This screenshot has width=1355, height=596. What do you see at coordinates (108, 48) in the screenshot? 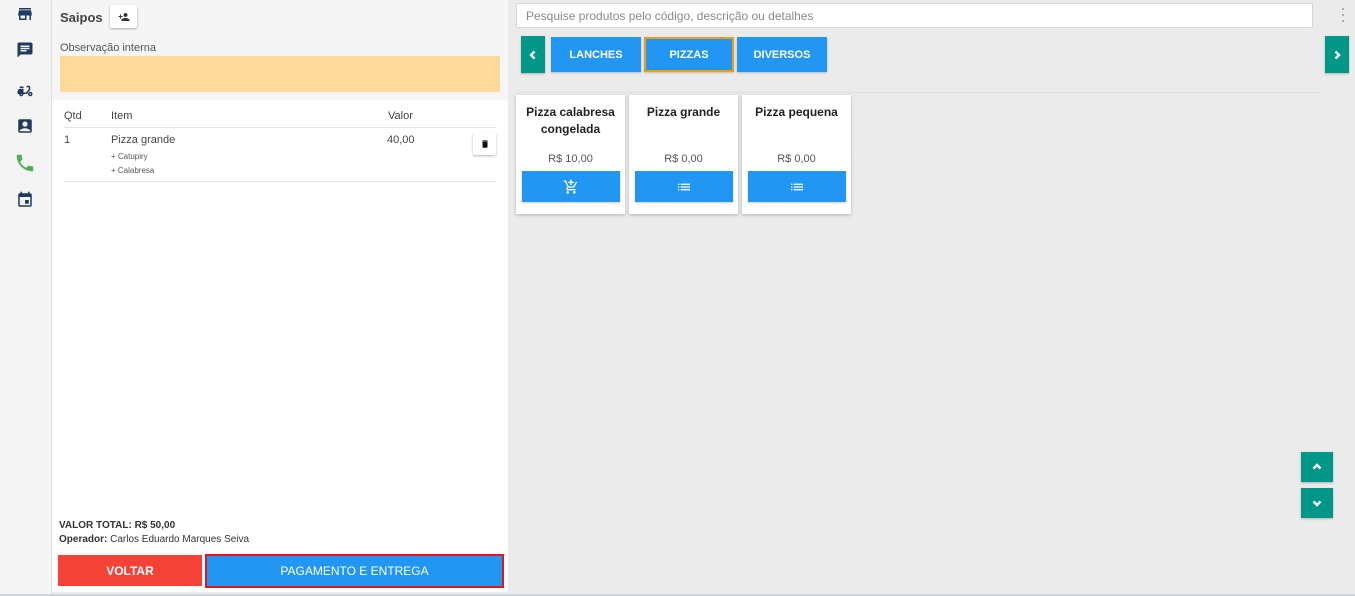
I see `internal-note-label: Observação interna` at bounding box center [108, 48].